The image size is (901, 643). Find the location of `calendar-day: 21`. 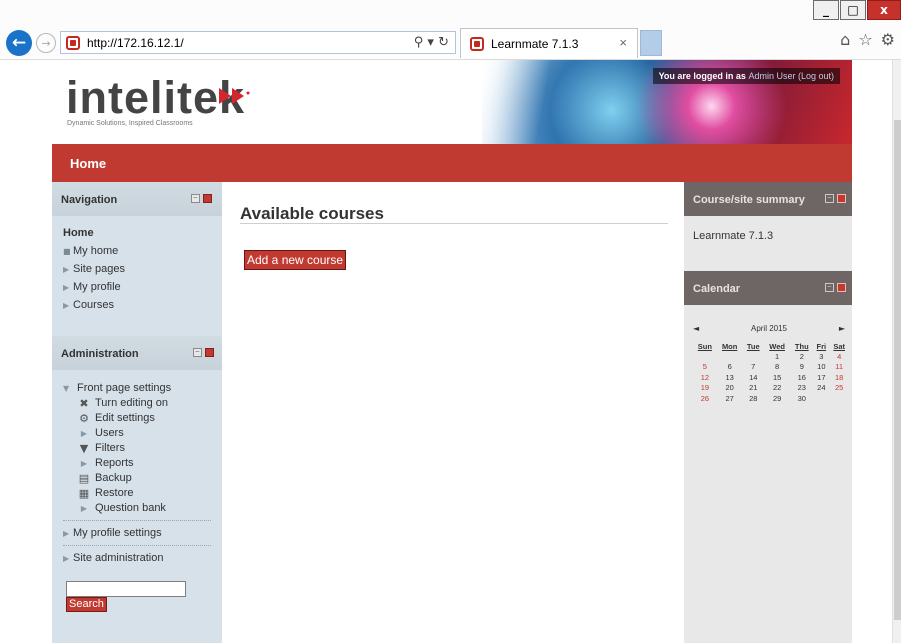

calendar-day: 21 is located at coordinates (753, 388).